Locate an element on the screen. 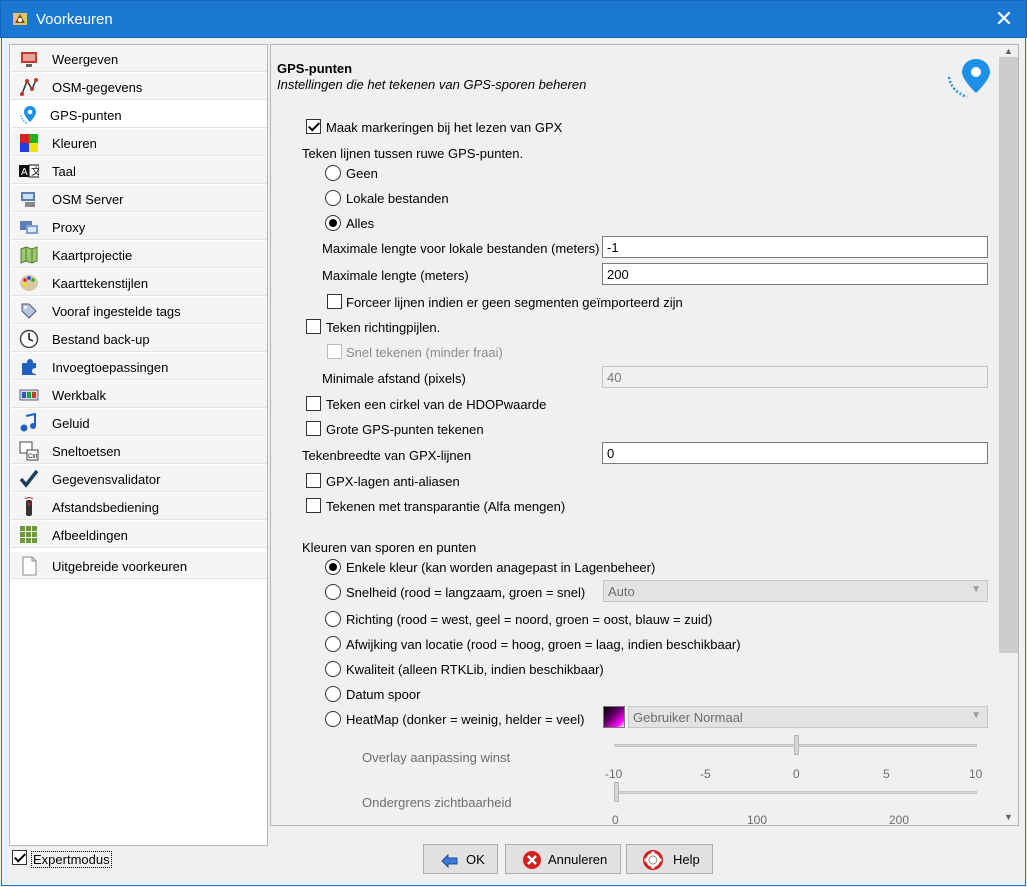 The height and width of the screenshot is (887, 1027). title-bar: Voorkeuren ✕ is located at coordinates (513, 19).